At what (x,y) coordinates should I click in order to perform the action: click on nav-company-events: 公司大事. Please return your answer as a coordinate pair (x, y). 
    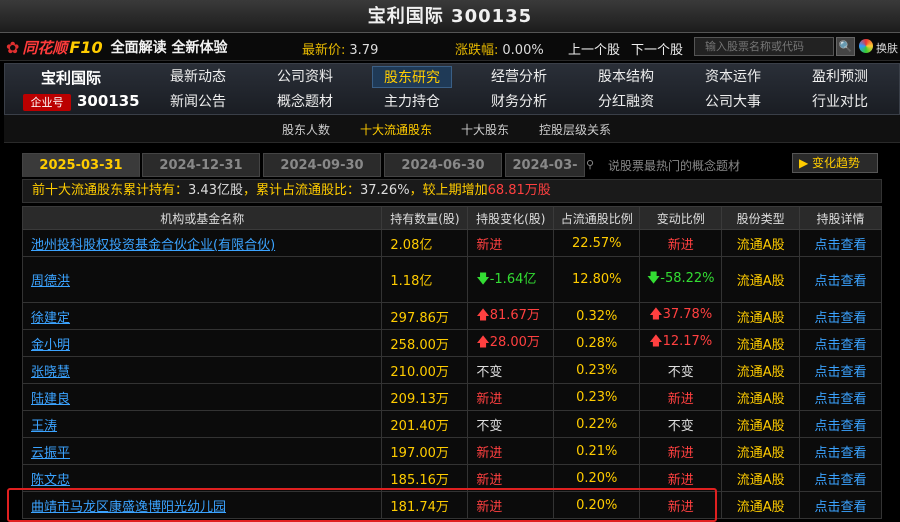
    Looking at the image, I should click on (733, 102).